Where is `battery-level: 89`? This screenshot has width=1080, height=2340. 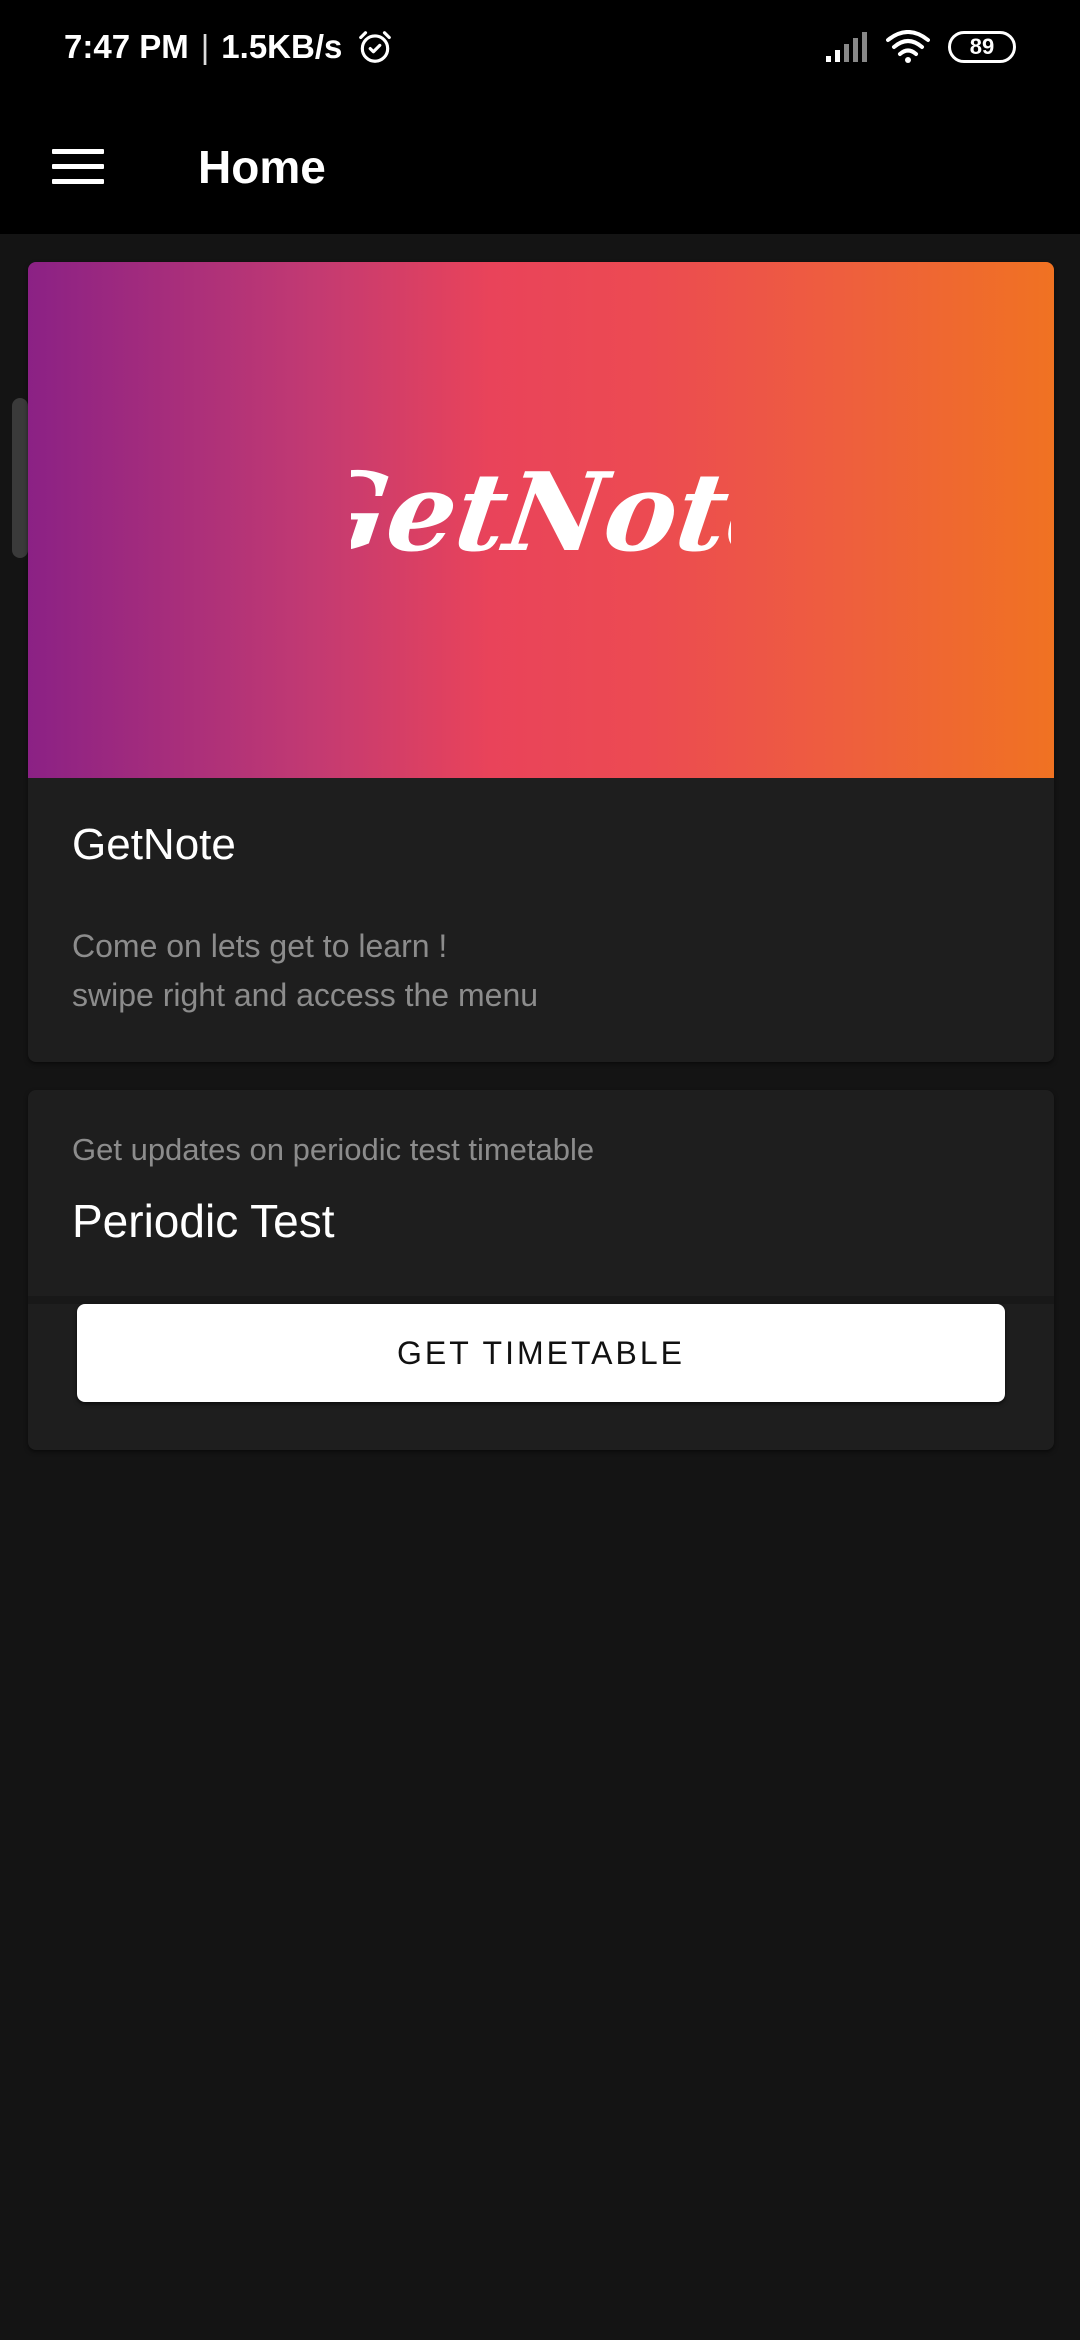 battery-level: 89 is located at coordinates (982, 46).